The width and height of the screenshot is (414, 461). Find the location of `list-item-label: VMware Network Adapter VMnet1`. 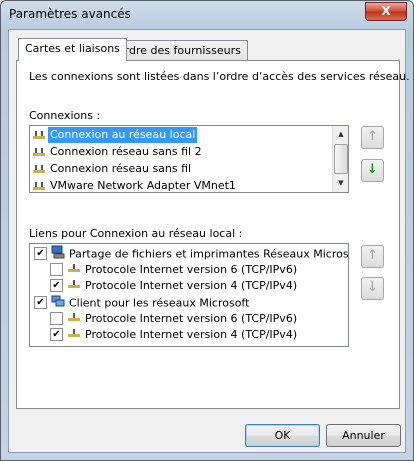

list-item-label: VMware Network Adapter VMnet1 is located at coordinates (143, 185).